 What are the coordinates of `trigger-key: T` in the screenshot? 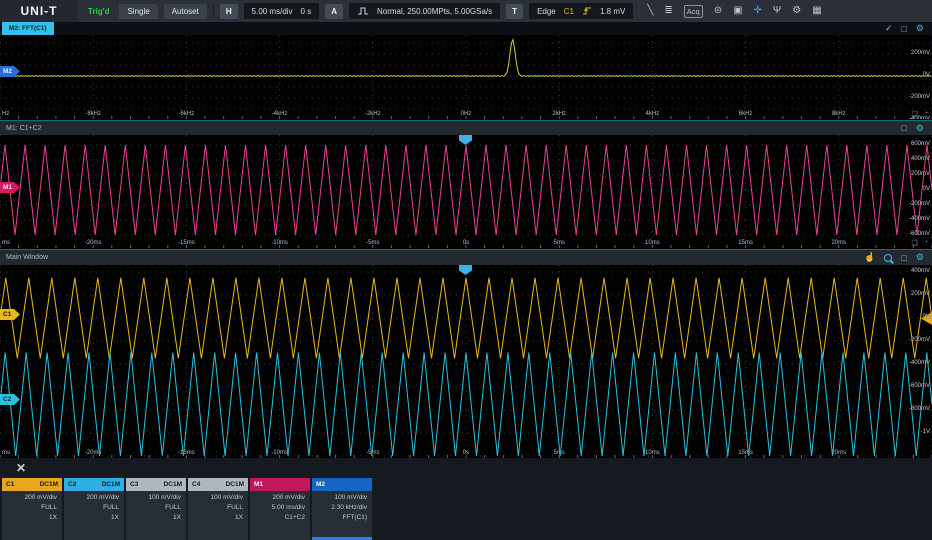 It's located at (515, 11).